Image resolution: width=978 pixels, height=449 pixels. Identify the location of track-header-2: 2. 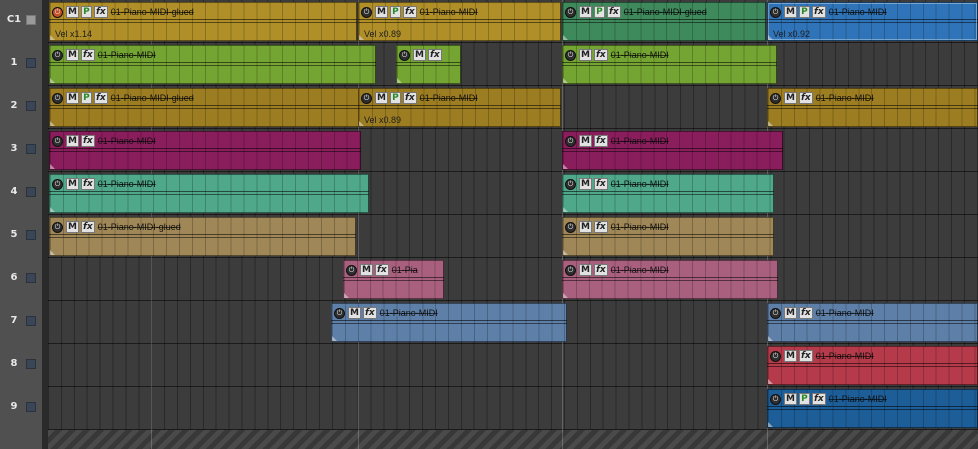
(21, 107).